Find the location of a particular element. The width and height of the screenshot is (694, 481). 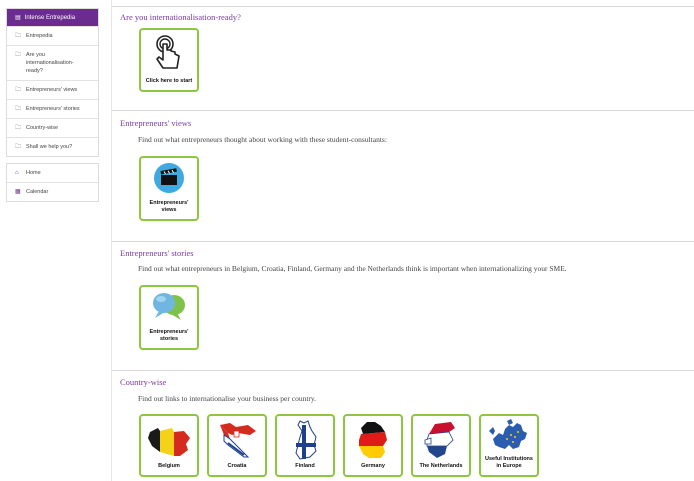

sidebar-header: ▤ Intense Entrepedia is located at coordinates (52, 17).